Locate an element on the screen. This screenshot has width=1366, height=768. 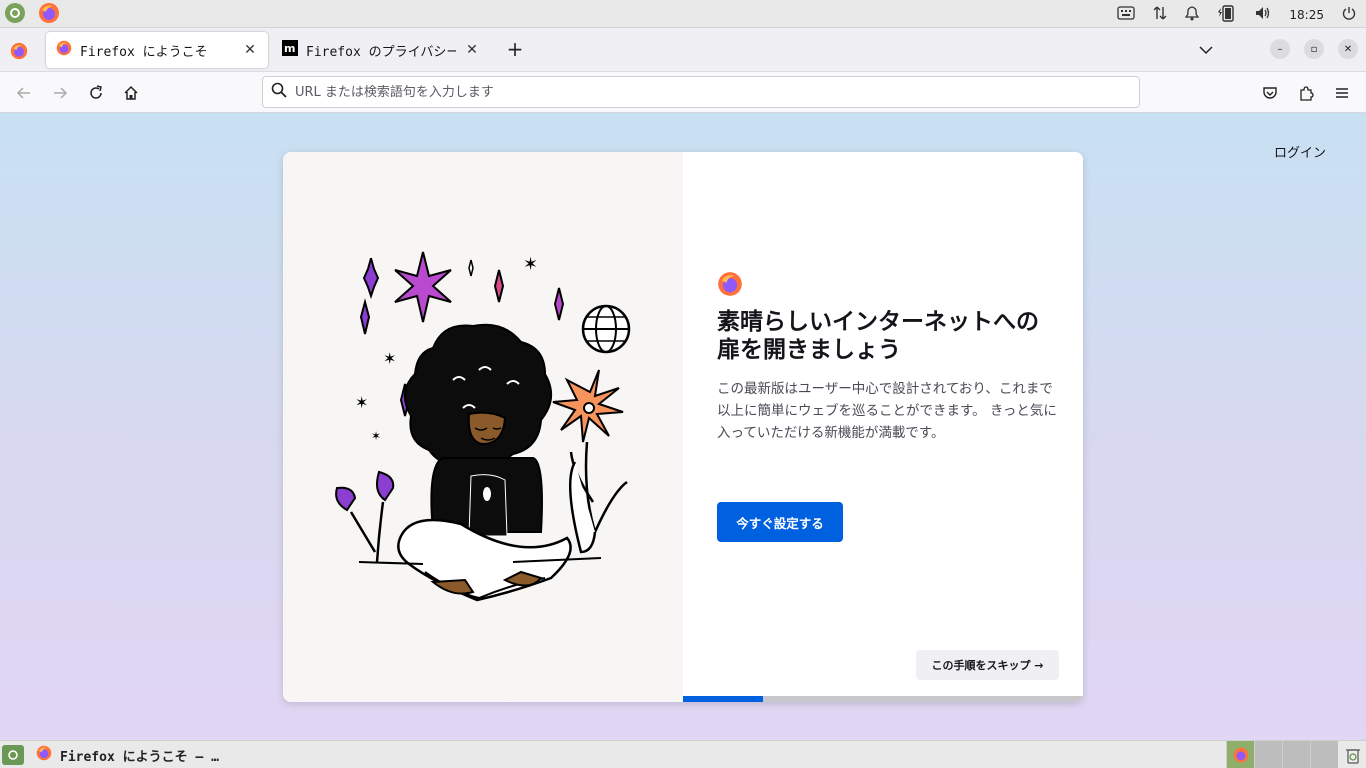
person-with-laptop-illustration: ✶ ✶ ✶ ✶ is located at coordinates (483, 426).